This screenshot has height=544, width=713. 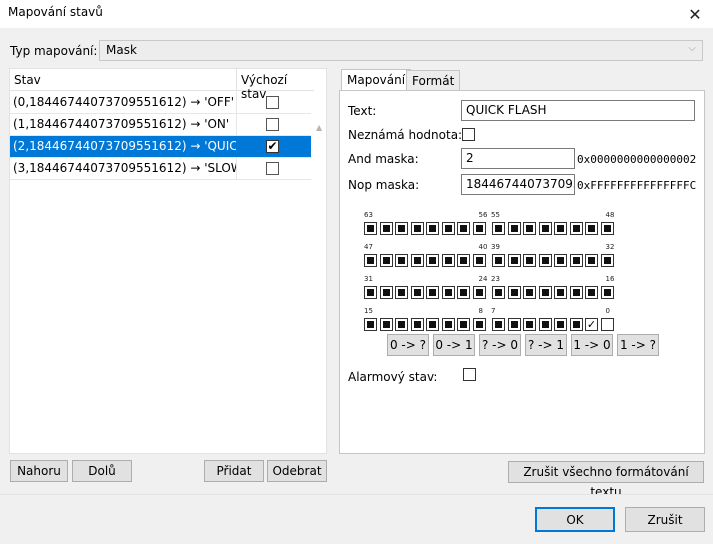 I want to click on close-icon: ✕, so click(x=695, y=14).